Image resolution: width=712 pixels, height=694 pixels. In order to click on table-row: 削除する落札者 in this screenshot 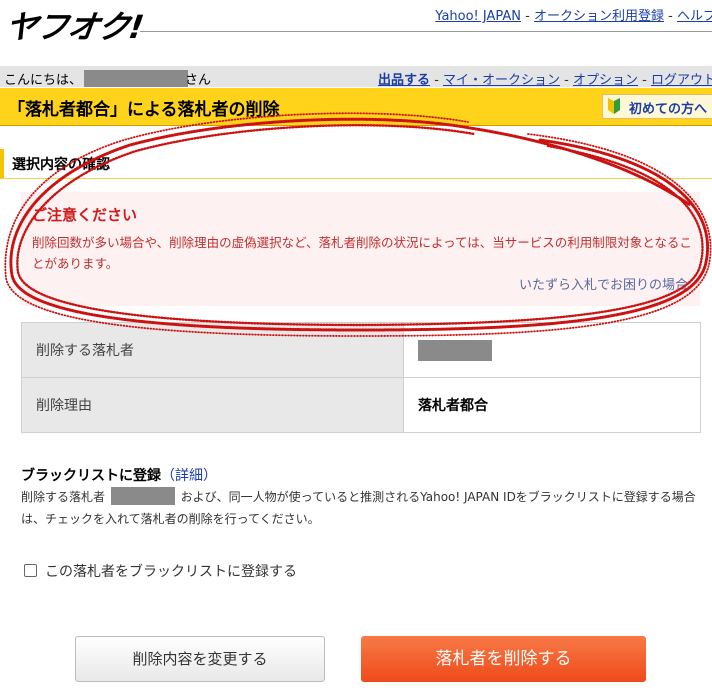, I will do `click(361, 350)`.